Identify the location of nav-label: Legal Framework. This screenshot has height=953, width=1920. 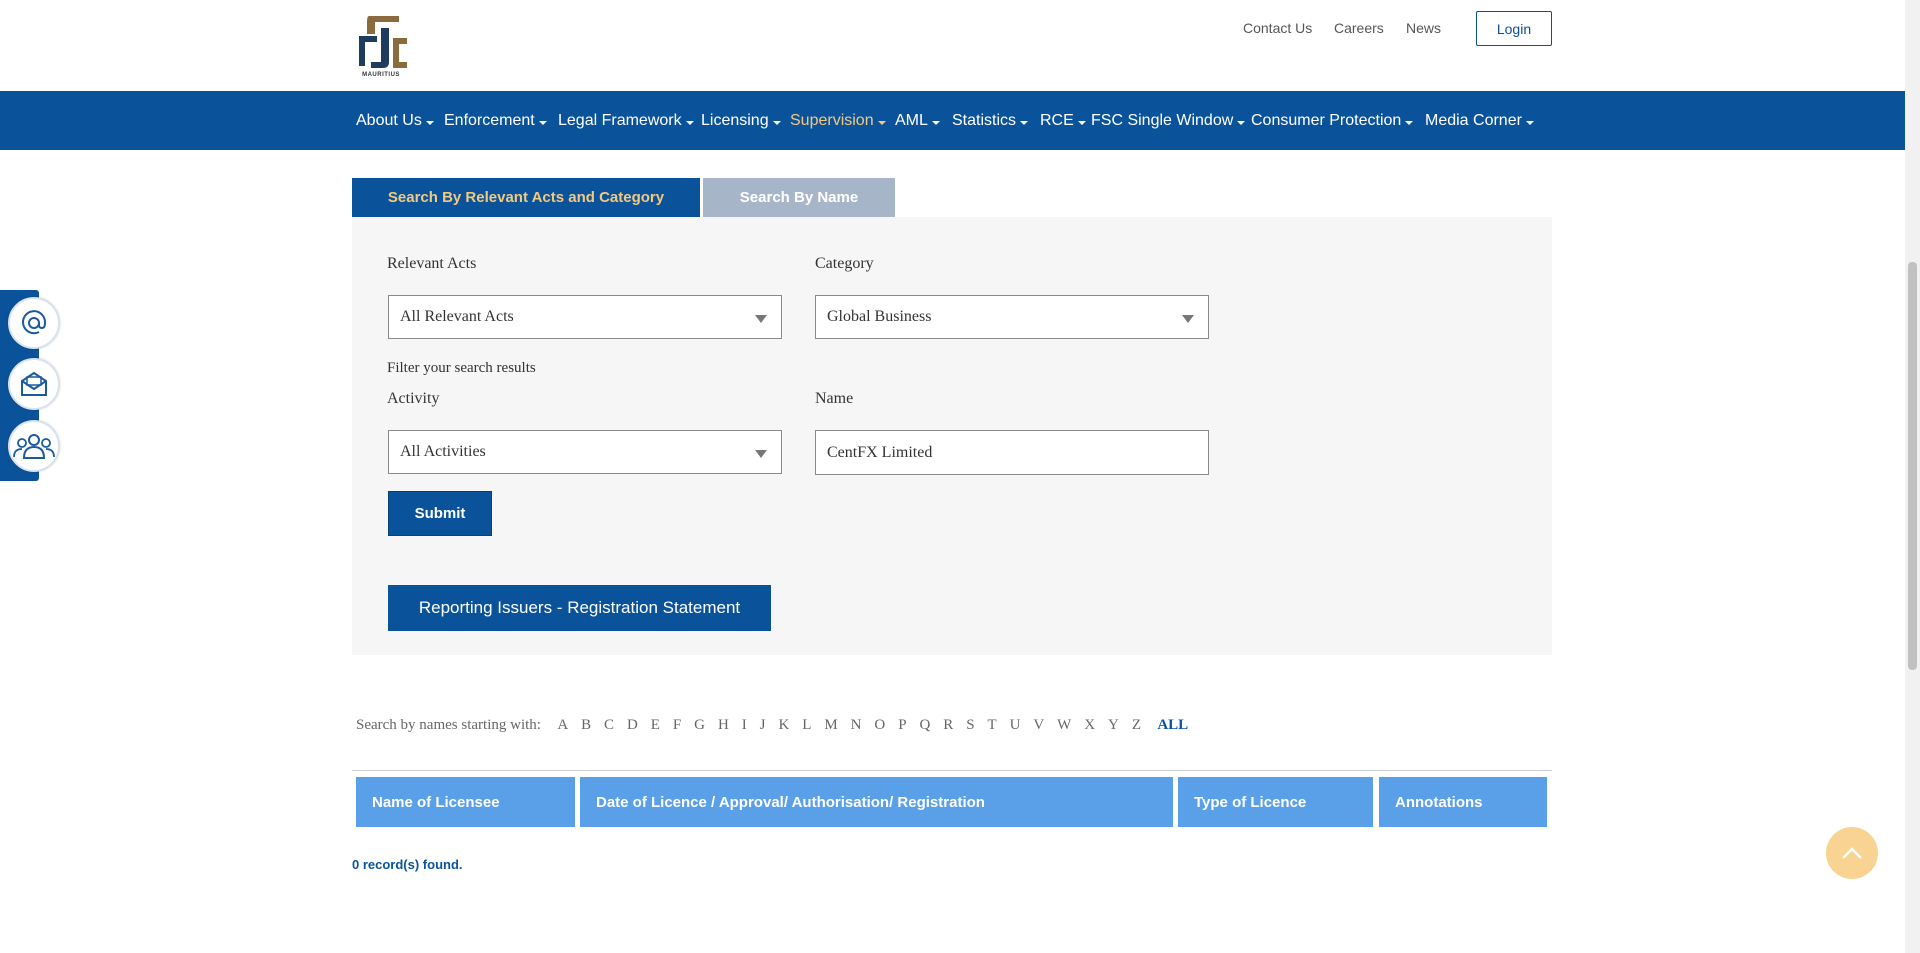
(620, 120).